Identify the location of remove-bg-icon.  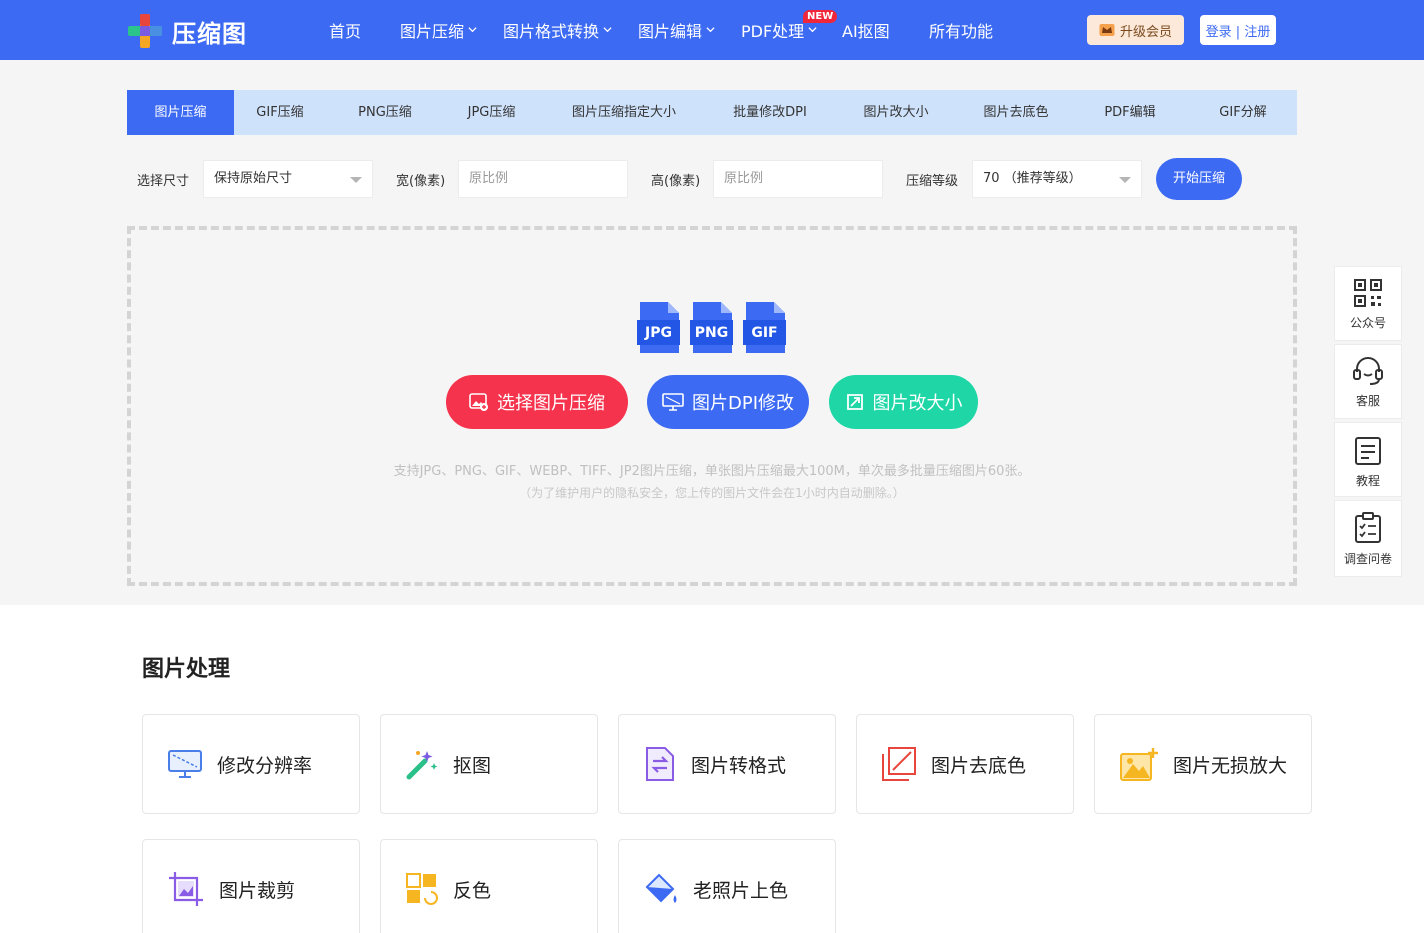
(899, 764).